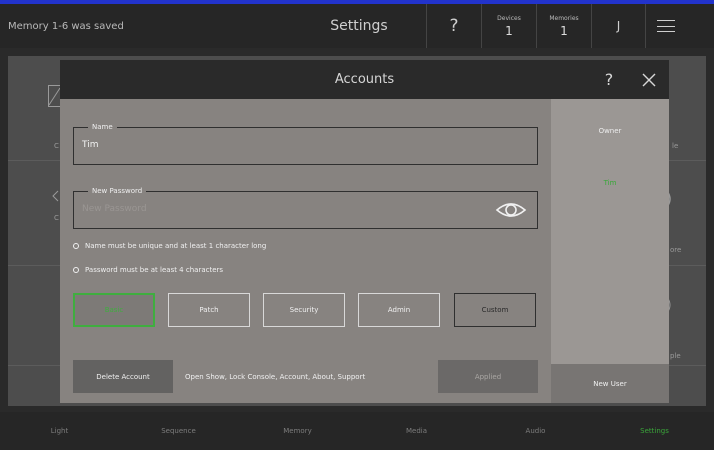 The width and height of the screenshot is (714, 450). What do you see at coordinates (364, 79) in the screenshot?
I see `dialog-title: Accounts` at bounding box center [364, 79].